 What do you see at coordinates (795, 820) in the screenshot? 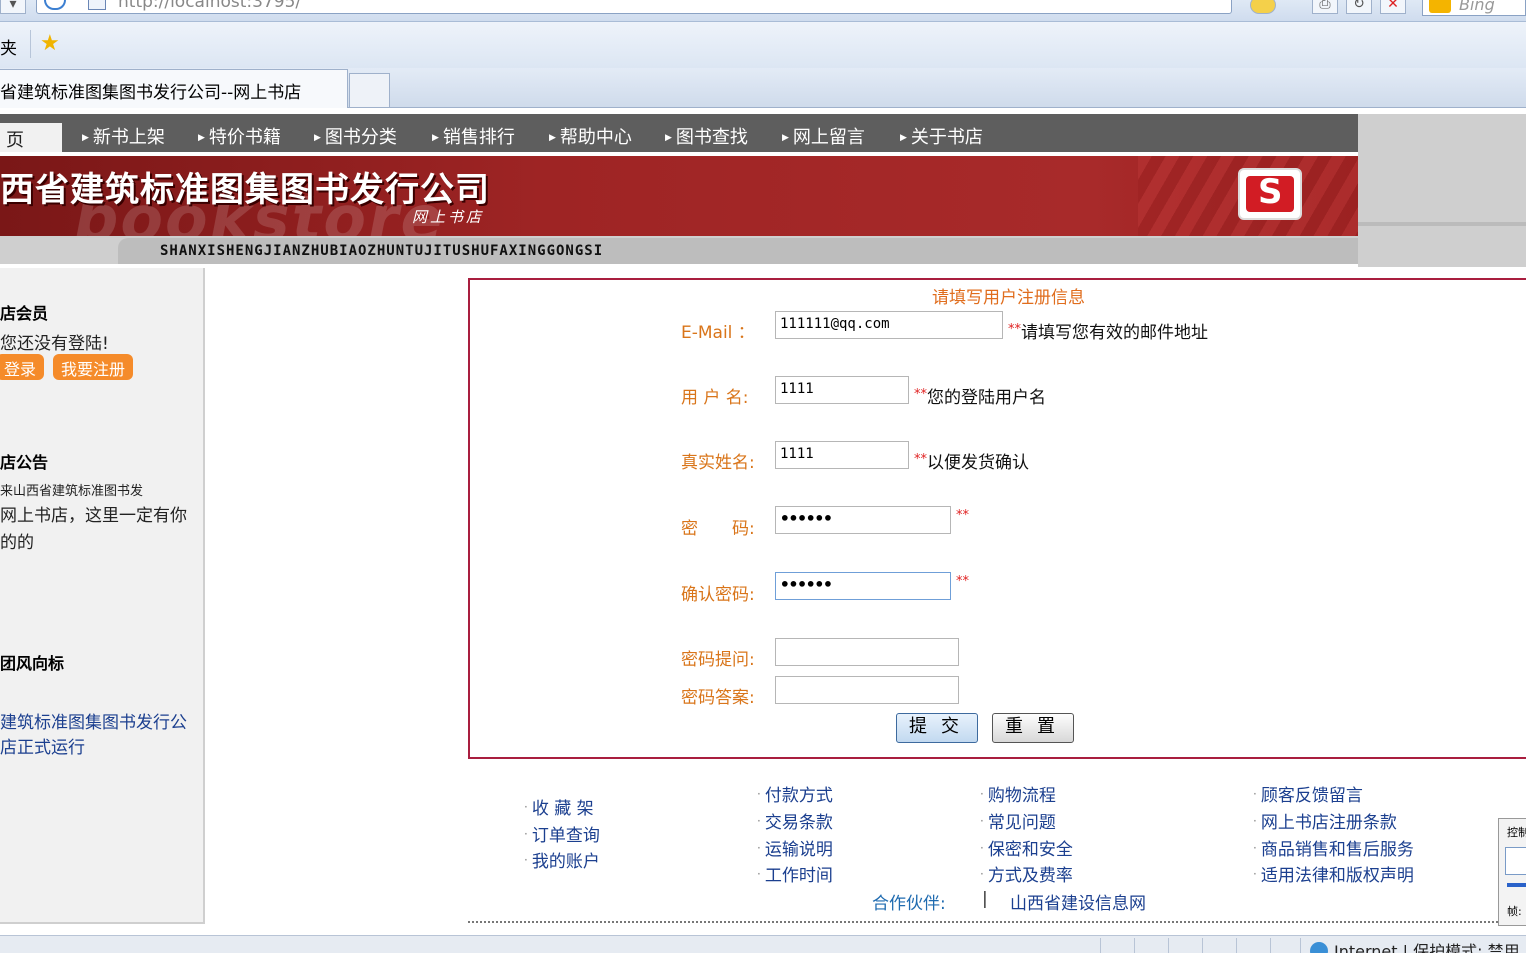
I see `footer-link: · 交易条款` at bounding box center [795, 820].